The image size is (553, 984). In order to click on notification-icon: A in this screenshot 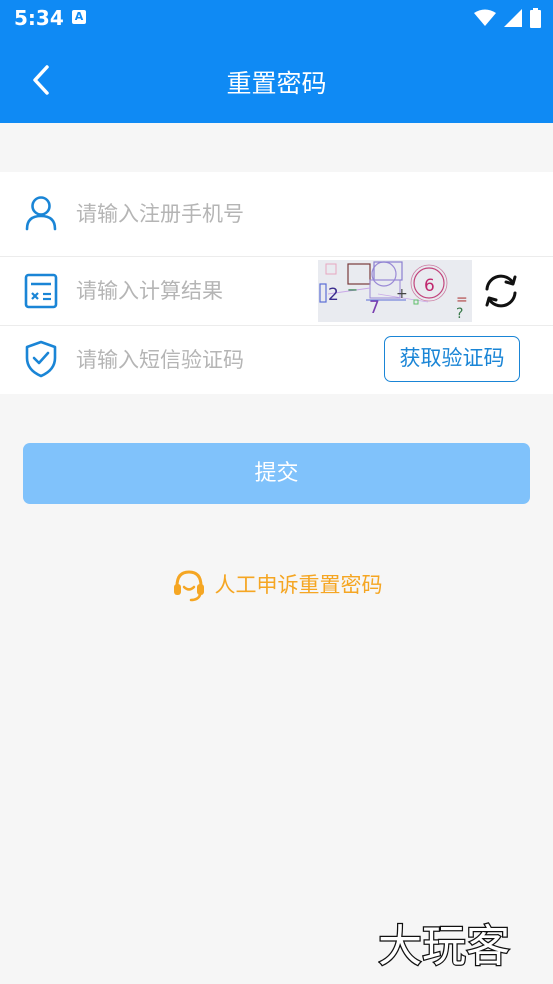, I will do `click(79, 17)`.